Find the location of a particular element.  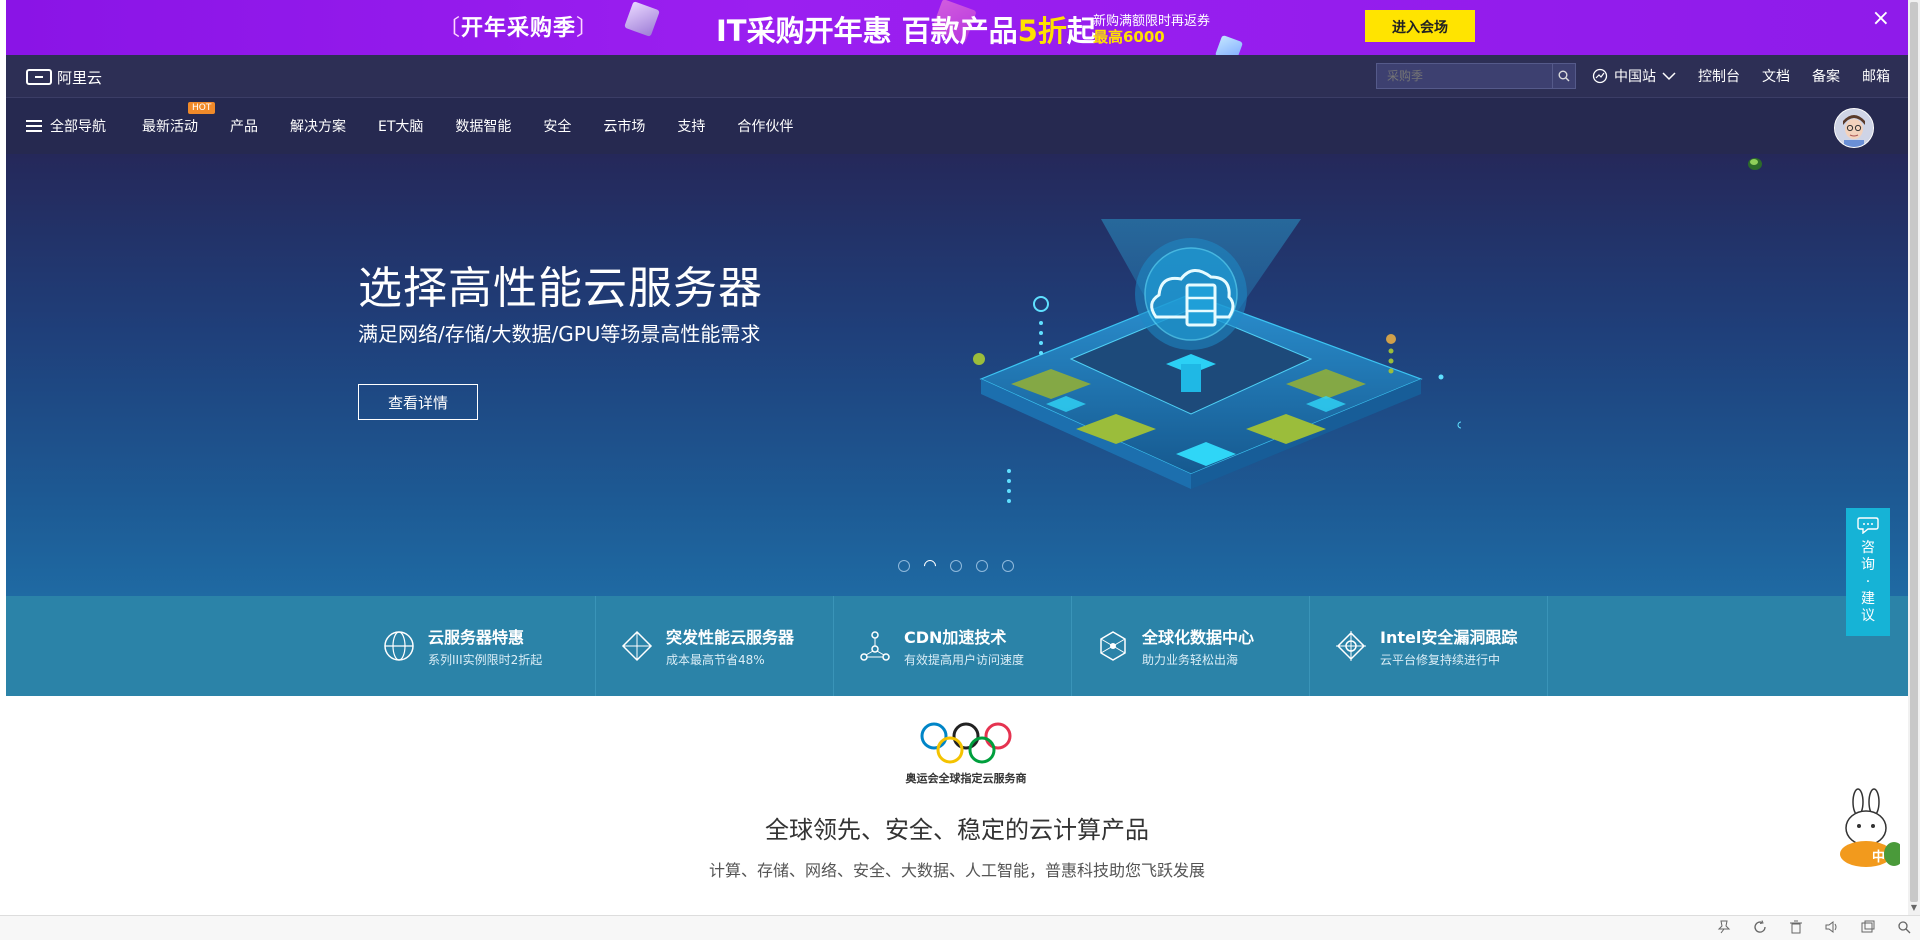

carousel-dot-active is located at coordinates (930, 566).